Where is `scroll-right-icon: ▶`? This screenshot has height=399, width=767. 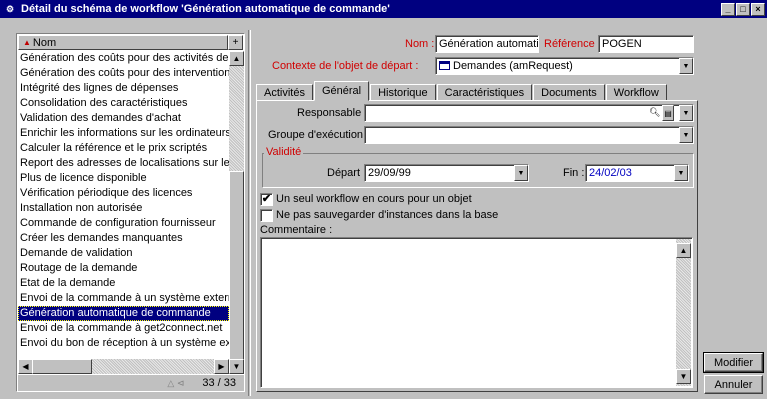
scroll-right-icon: ▶ is located at coordinates (221, 366).